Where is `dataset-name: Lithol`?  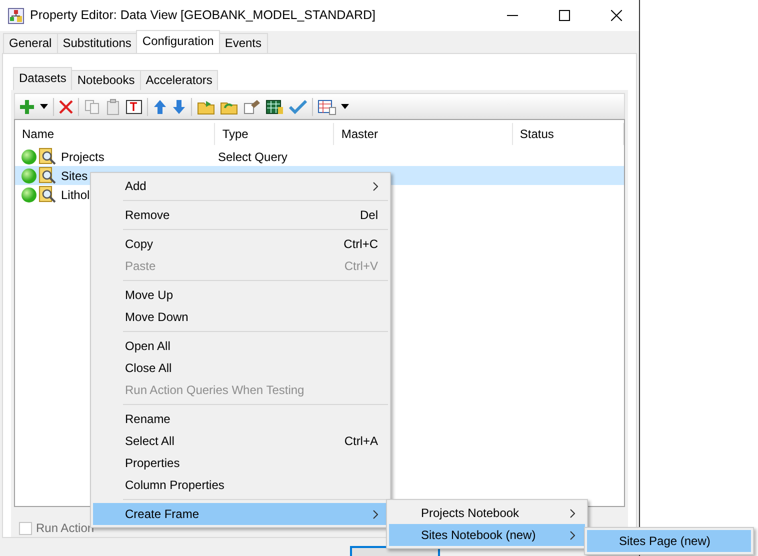
dataset-name: Lithol is located at coordinates (75, 195).